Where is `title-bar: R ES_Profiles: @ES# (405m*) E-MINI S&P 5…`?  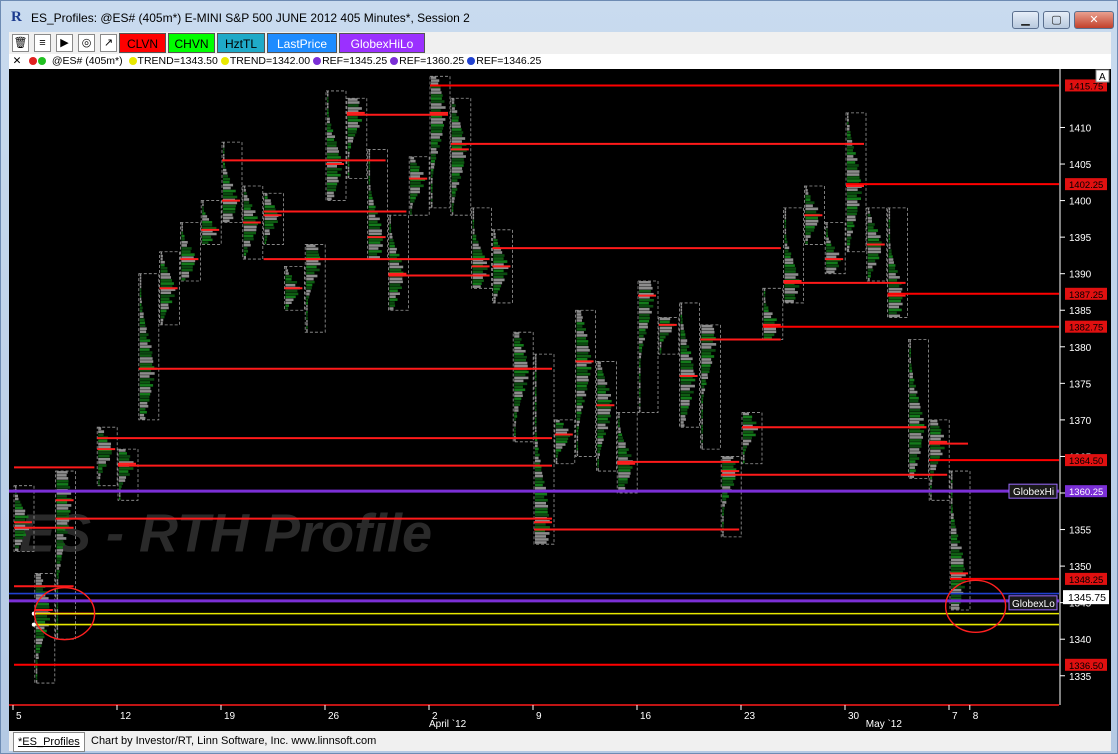
title-bar: R ES_Profiles: @ES# (405m*) E-MINI S&P 5… is located at coordinates (559, 16).